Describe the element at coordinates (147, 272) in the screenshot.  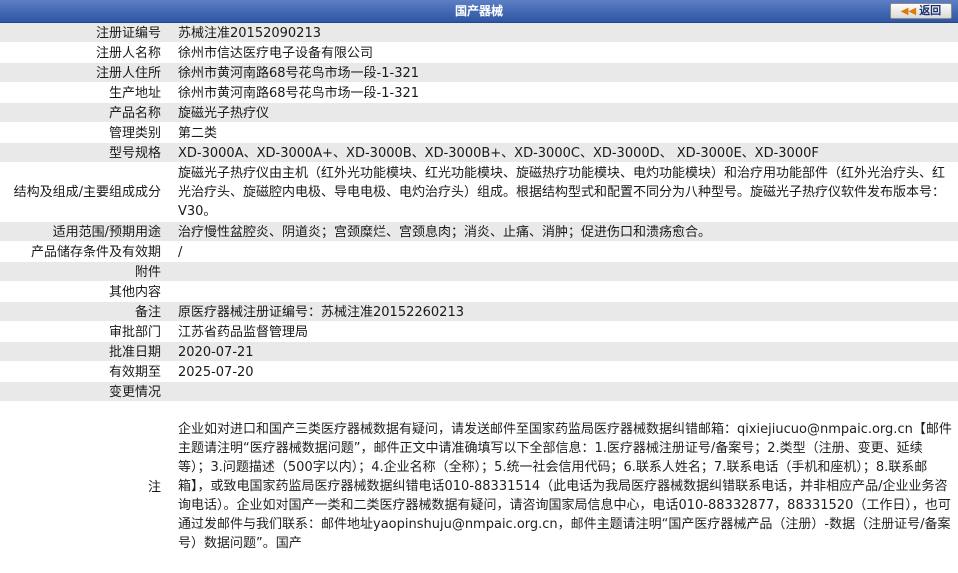
I see `field-label: 附件` at that location.